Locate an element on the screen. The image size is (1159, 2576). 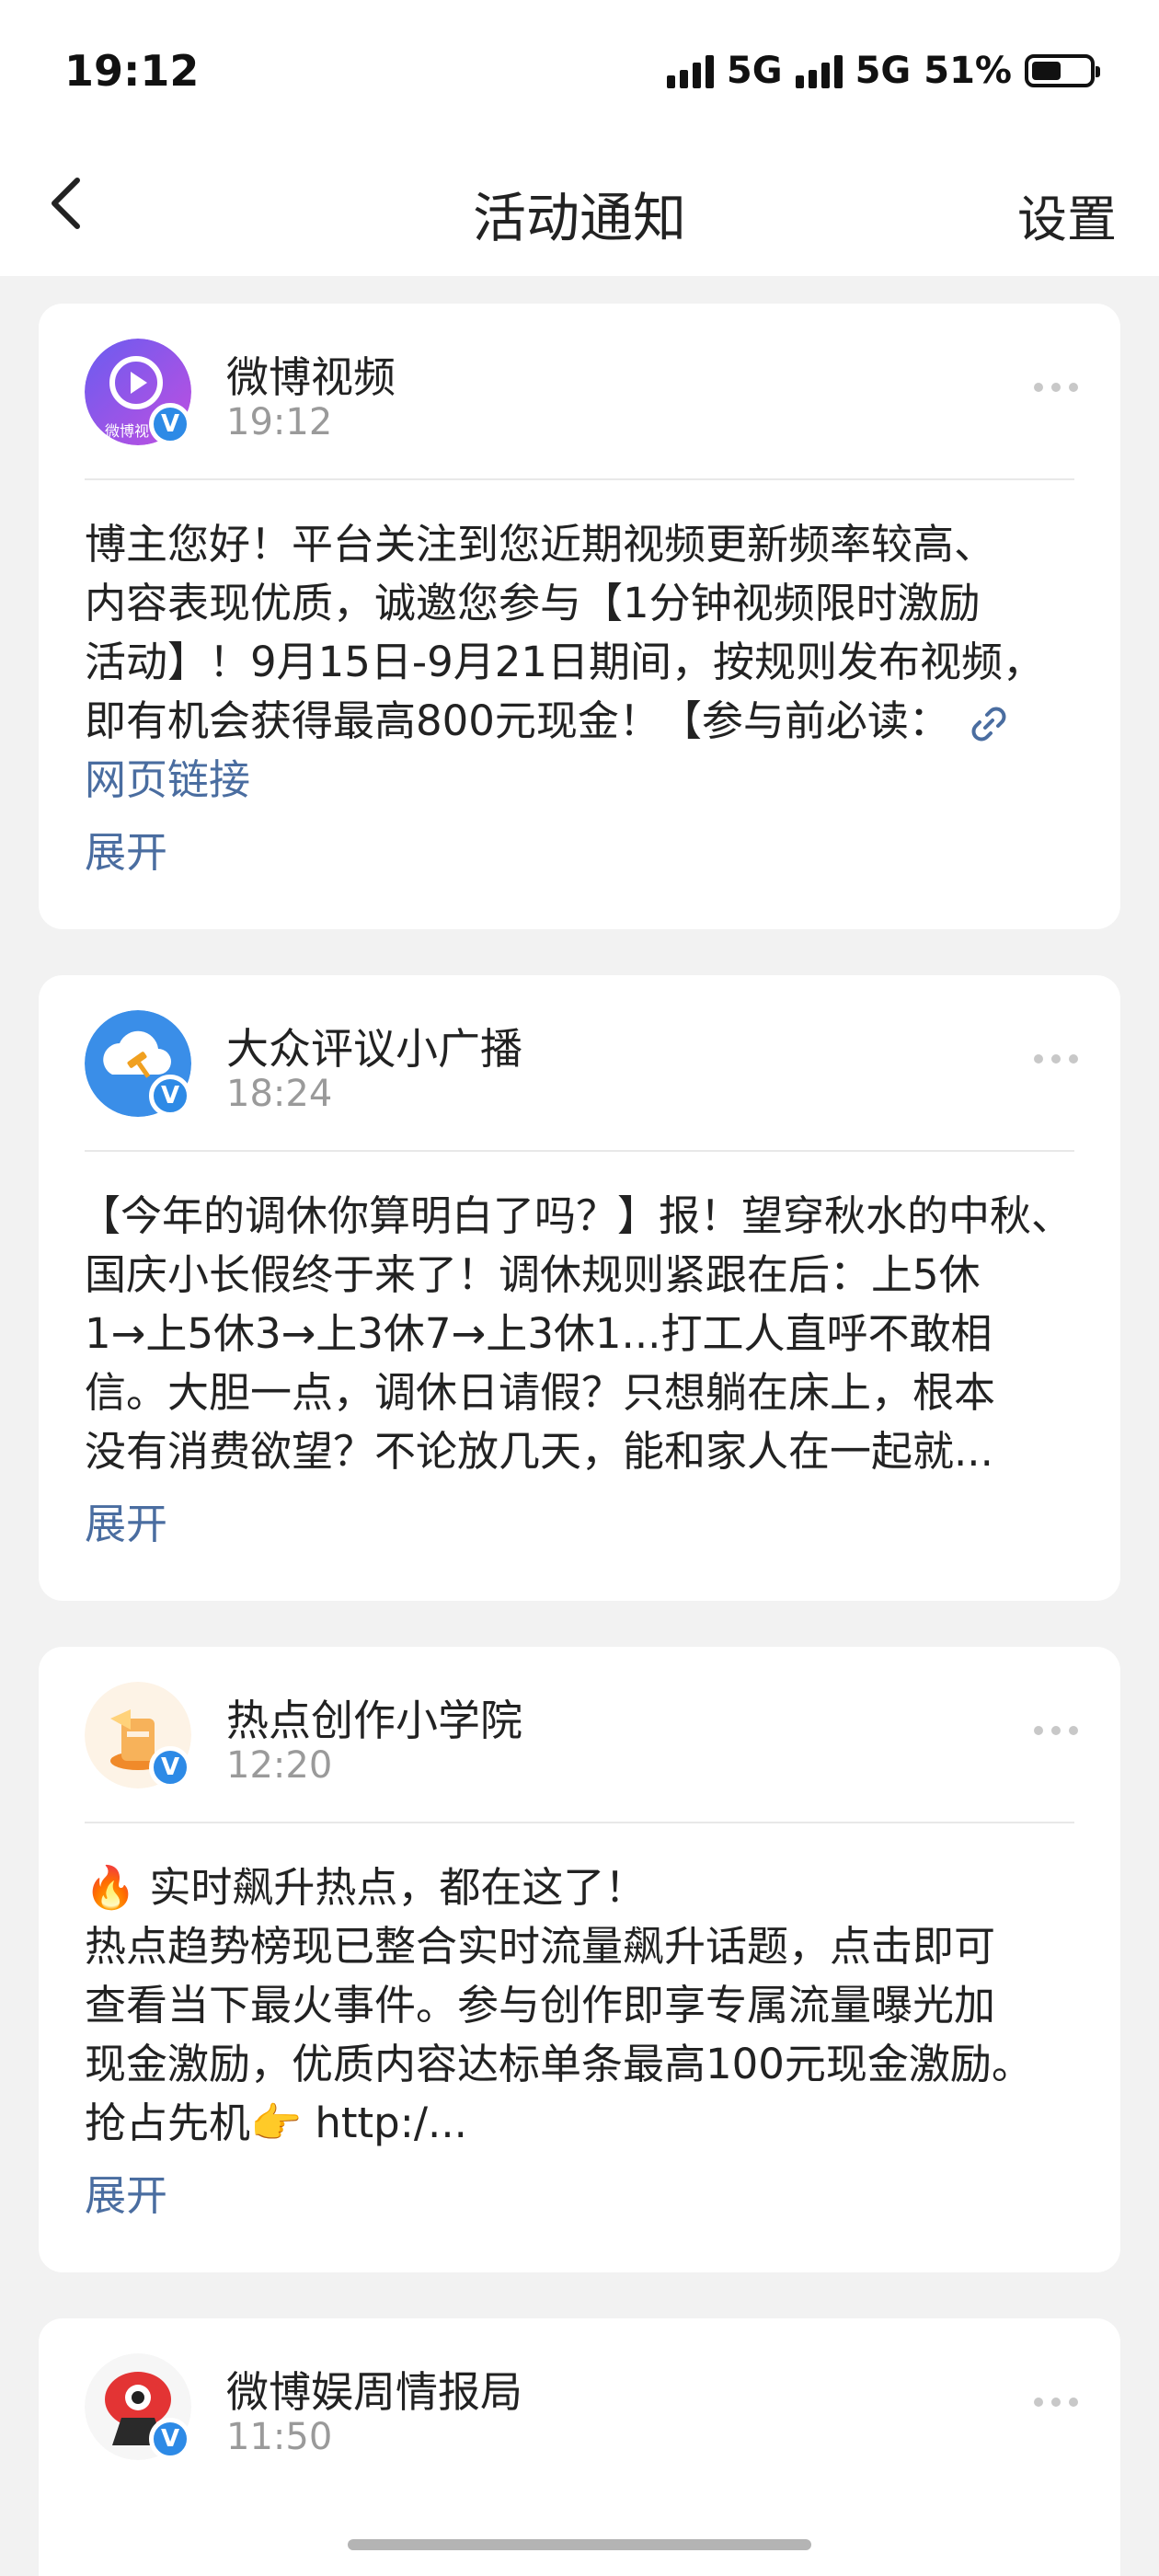
battery-percent: 51% is located at coordinates (968, 71).